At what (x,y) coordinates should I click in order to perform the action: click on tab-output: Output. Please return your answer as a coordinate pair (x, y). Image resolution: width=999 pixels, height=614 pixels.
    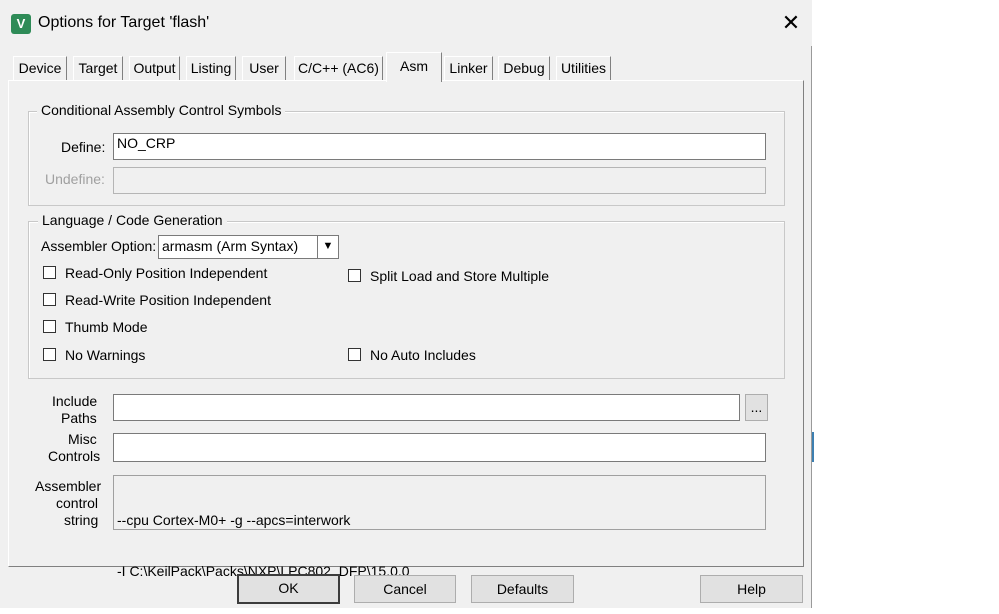
    Looking at the image, I should click on (154, 68).